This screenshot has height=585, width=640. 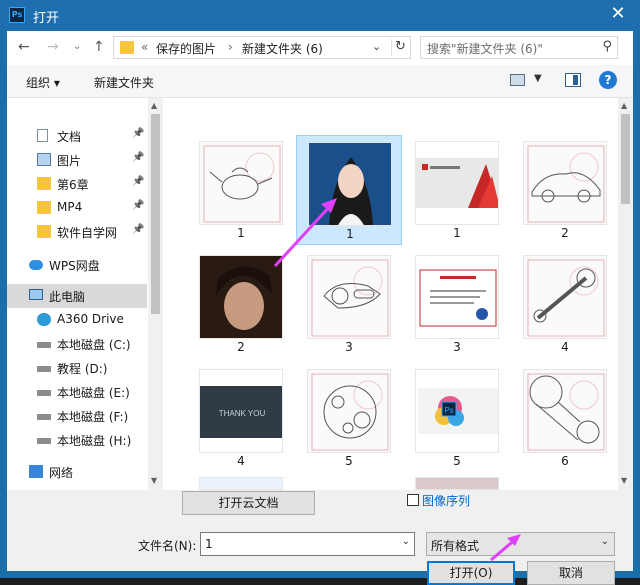 I want to click on windows-drive-icon, so click(x=44, y=345).